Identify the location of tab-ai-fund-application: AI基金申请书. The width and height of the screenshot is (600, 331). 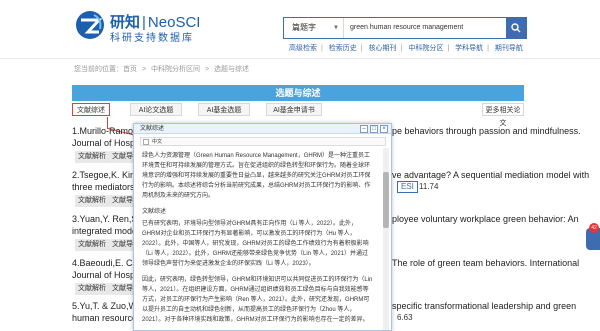
(294, 109).